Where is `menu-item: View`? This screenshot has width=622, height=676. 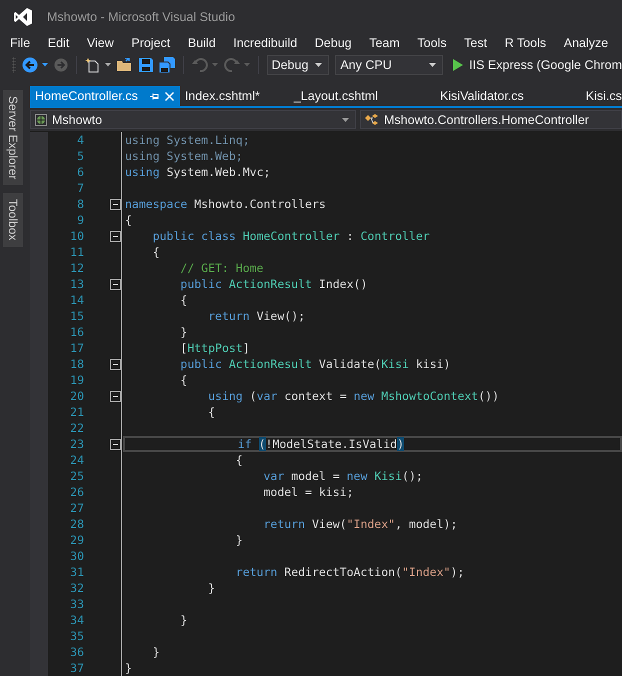 menu-item: View is located at coordinates (100, 43).